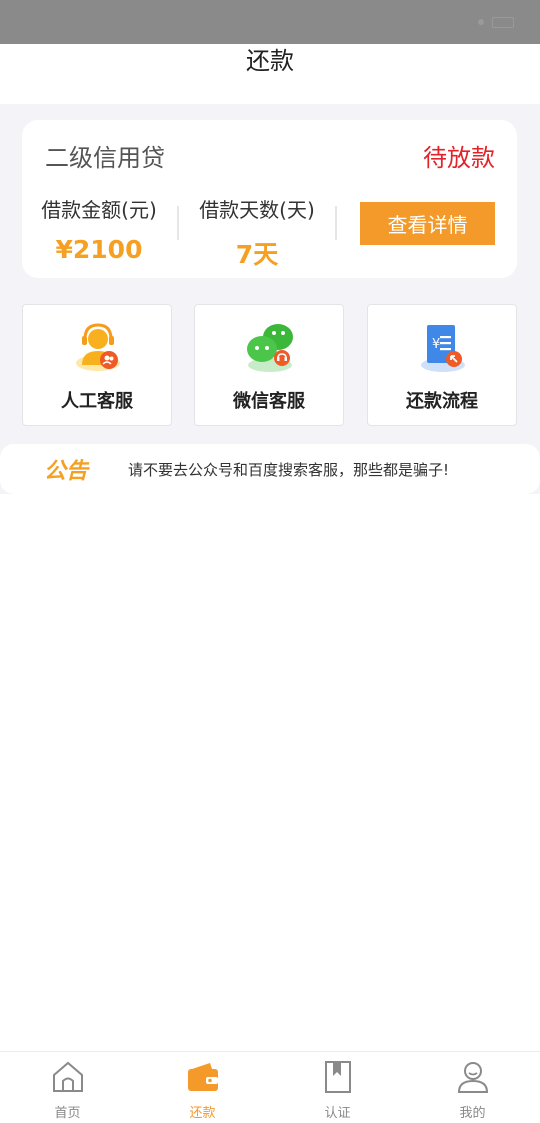 This screenshot has height=1123, width=540. I want to click on tab-mine: 我的, so click(472, 1087).